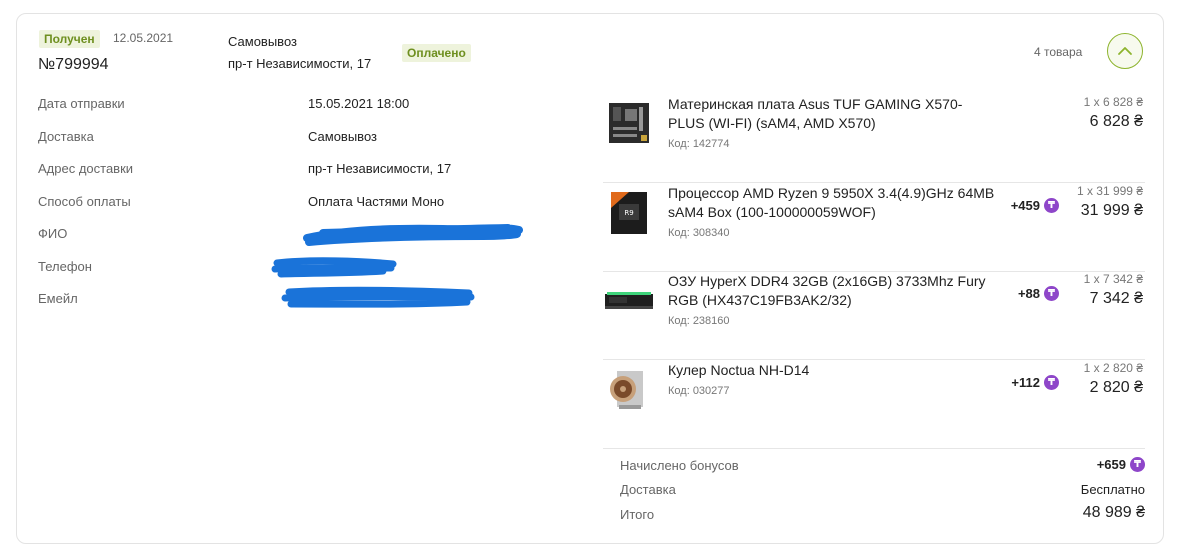  I want to click on delivery-type: Самовывоз, so click(262, 41).